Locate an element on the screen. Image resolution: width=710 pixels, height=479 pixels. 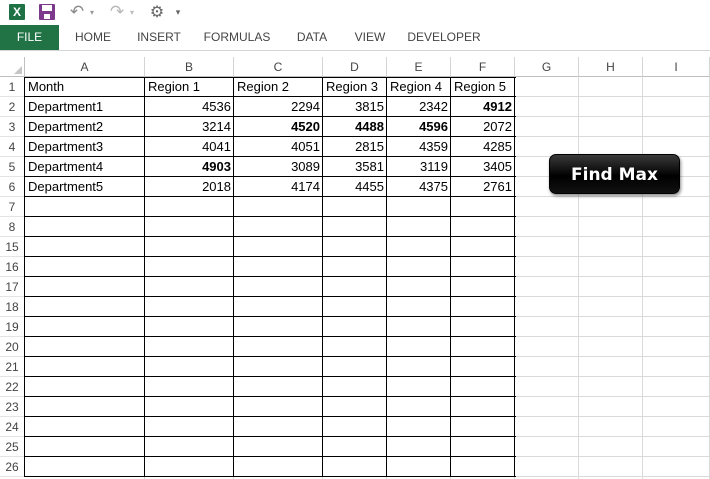
value-cell: 2815 is located at coordinates (354, 147).